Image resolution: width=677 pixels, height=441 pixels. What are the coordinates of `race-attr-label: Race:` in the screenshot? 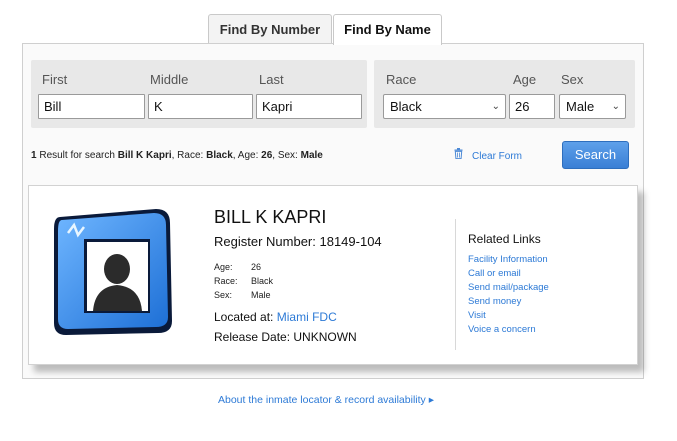 It's located at (226, 281).